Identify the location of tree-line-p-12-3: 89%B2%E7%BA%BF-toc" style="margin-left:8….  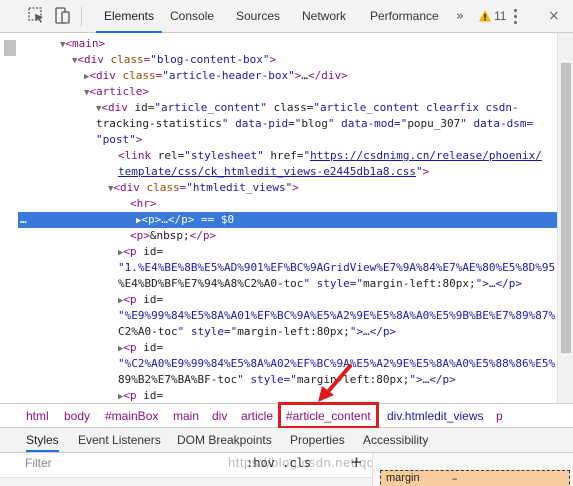
(287, 380).